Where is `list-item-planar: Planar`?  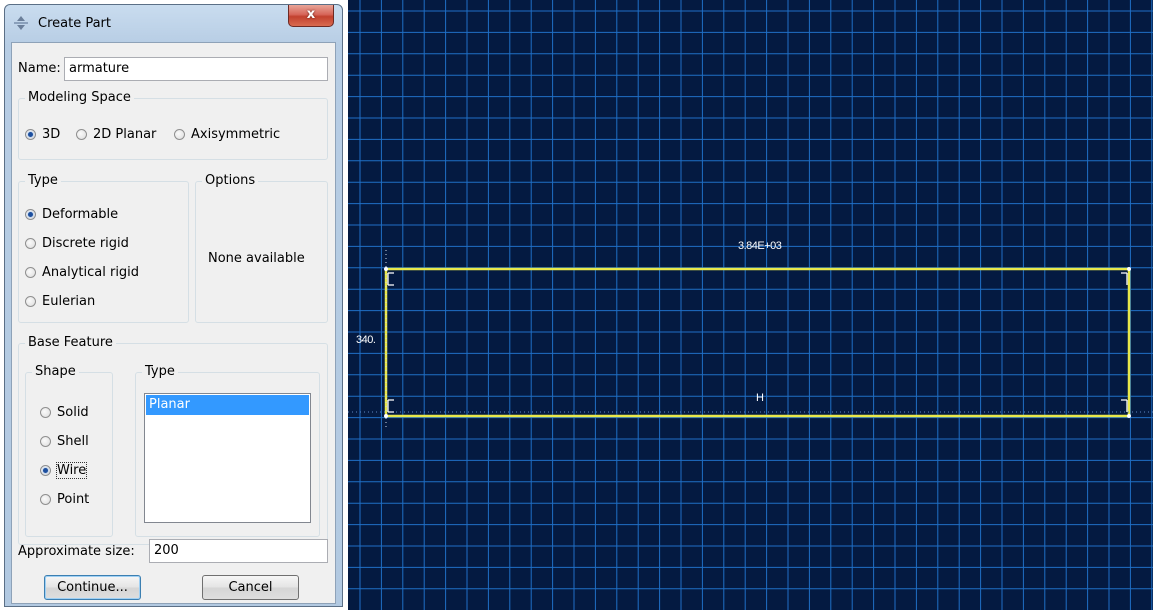
list-item-planar: Planar is located at coordinates (227, 405).